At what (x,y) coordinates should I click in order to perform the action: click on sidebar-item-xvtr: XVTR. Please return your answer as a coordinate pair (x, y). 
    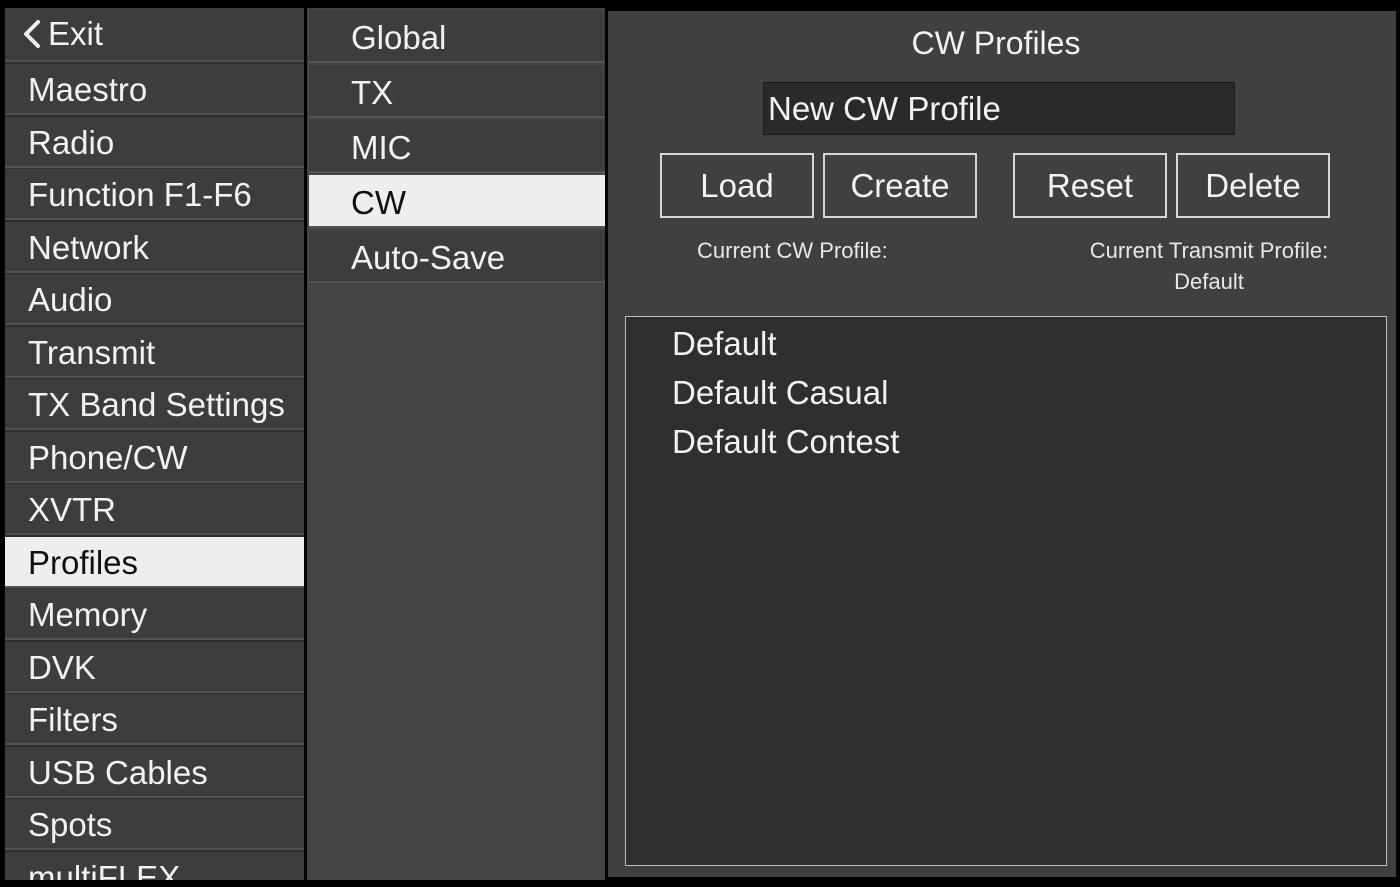
    Looking at the image, I should click on (154, 509).